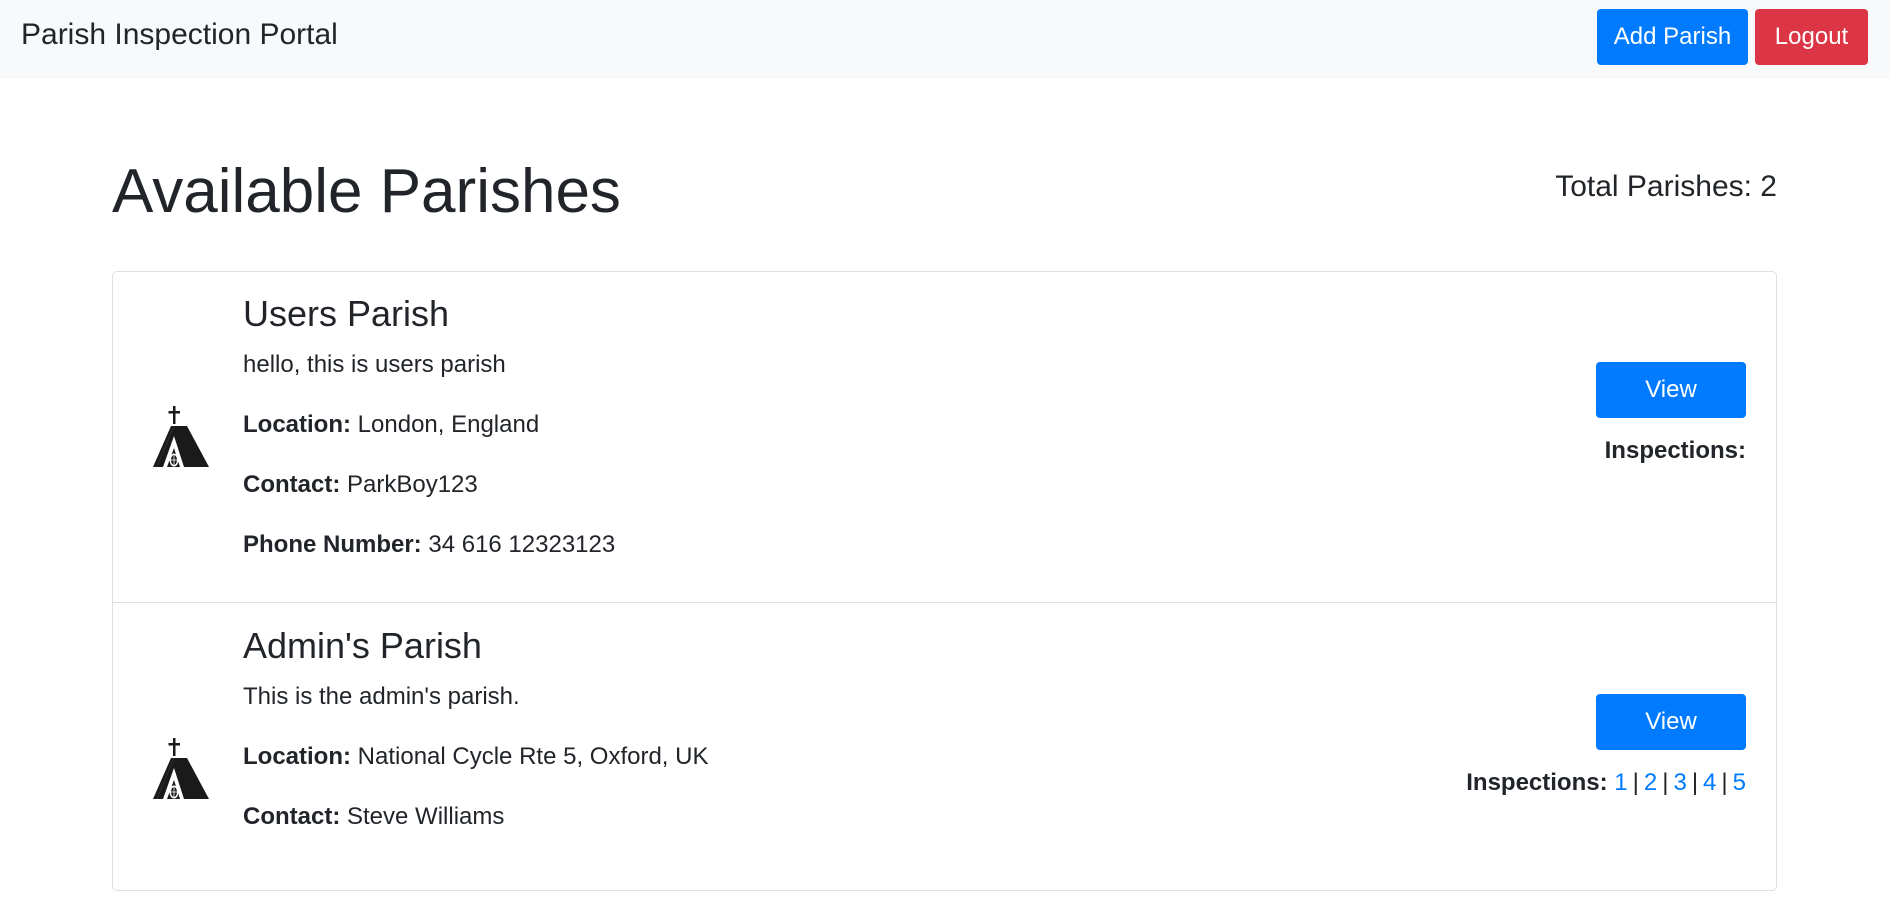 The width and height of the screenshot is (1890, 904). Describe the element at coordinates (179, 35) in the screenshot. I see `brand-link: Parish Inspection Portal` at that location.